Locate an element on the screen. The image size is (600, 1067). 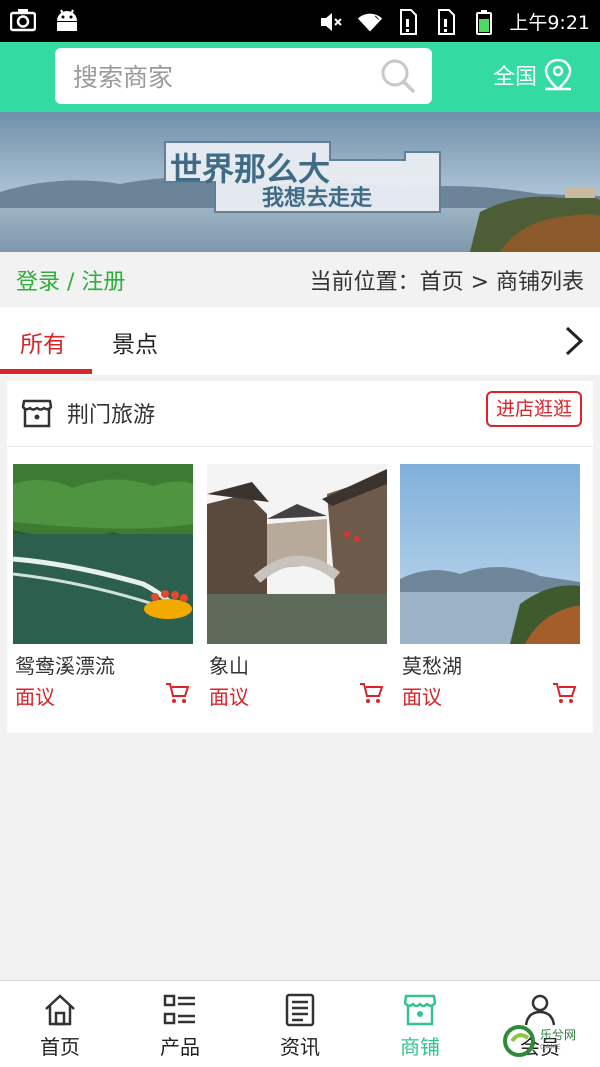
watermark-icon is located at coordinates (519, 1041).